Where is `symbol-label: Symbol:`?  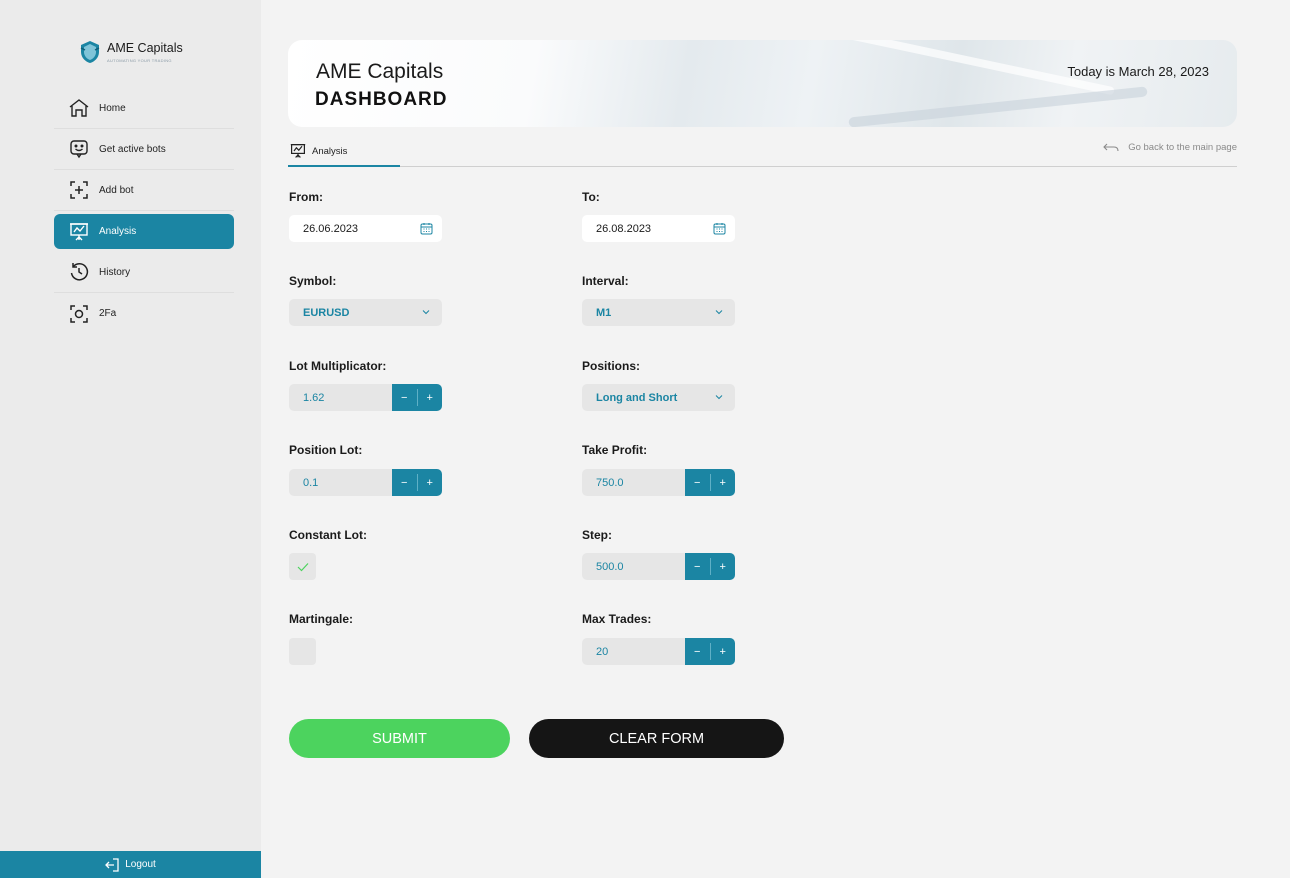 symbol-label: Symbol: is located at coordinates (313, 281).